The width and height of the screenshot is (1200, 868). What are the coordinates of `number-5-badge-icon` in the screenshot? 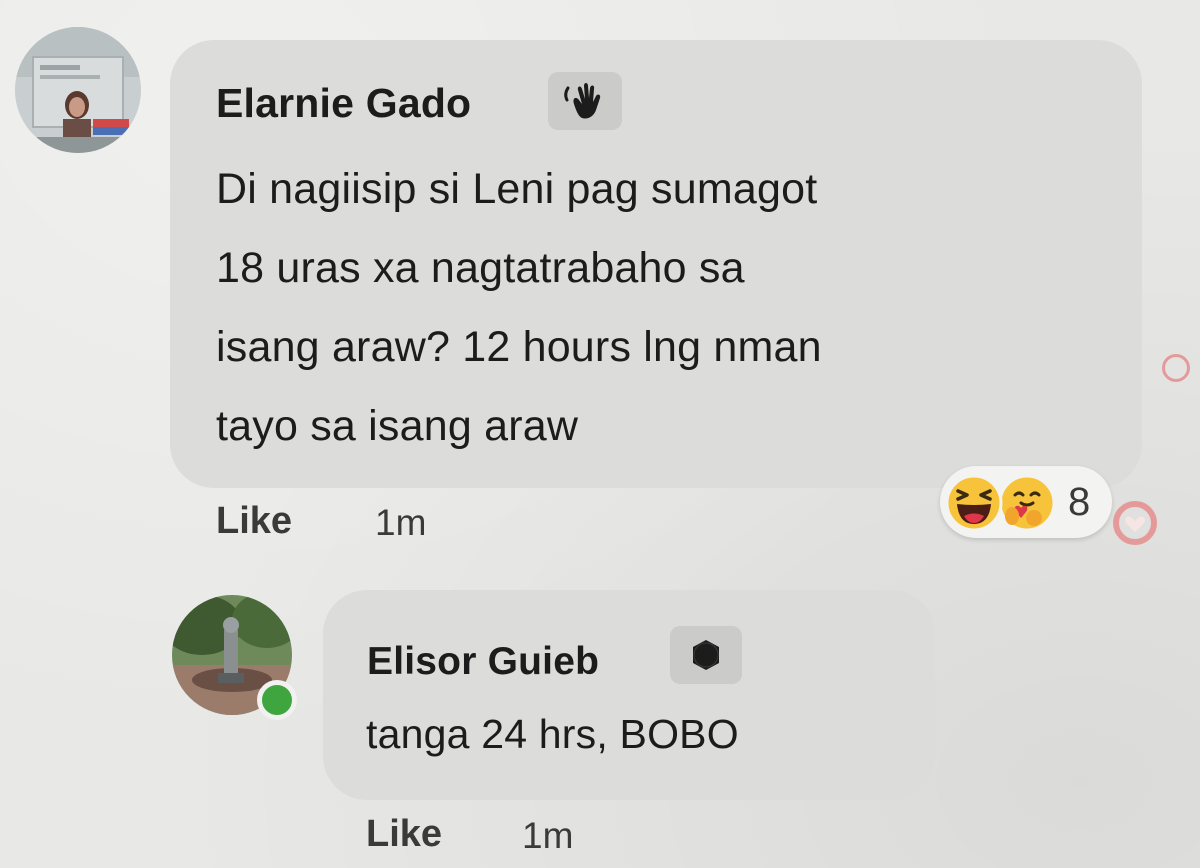 It's located at (706, 655).